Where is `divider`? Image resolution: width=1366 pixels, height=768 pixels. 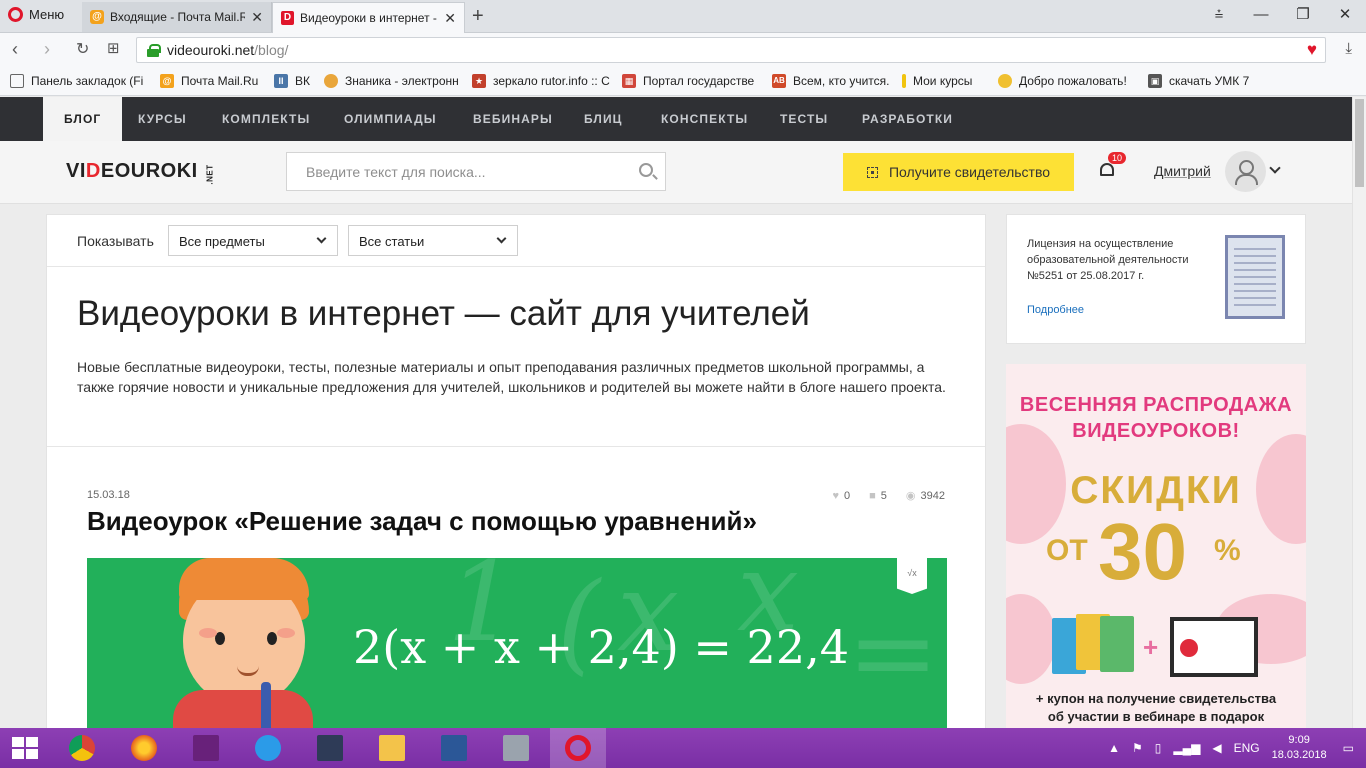
divider is located at coordinates (516, 446).